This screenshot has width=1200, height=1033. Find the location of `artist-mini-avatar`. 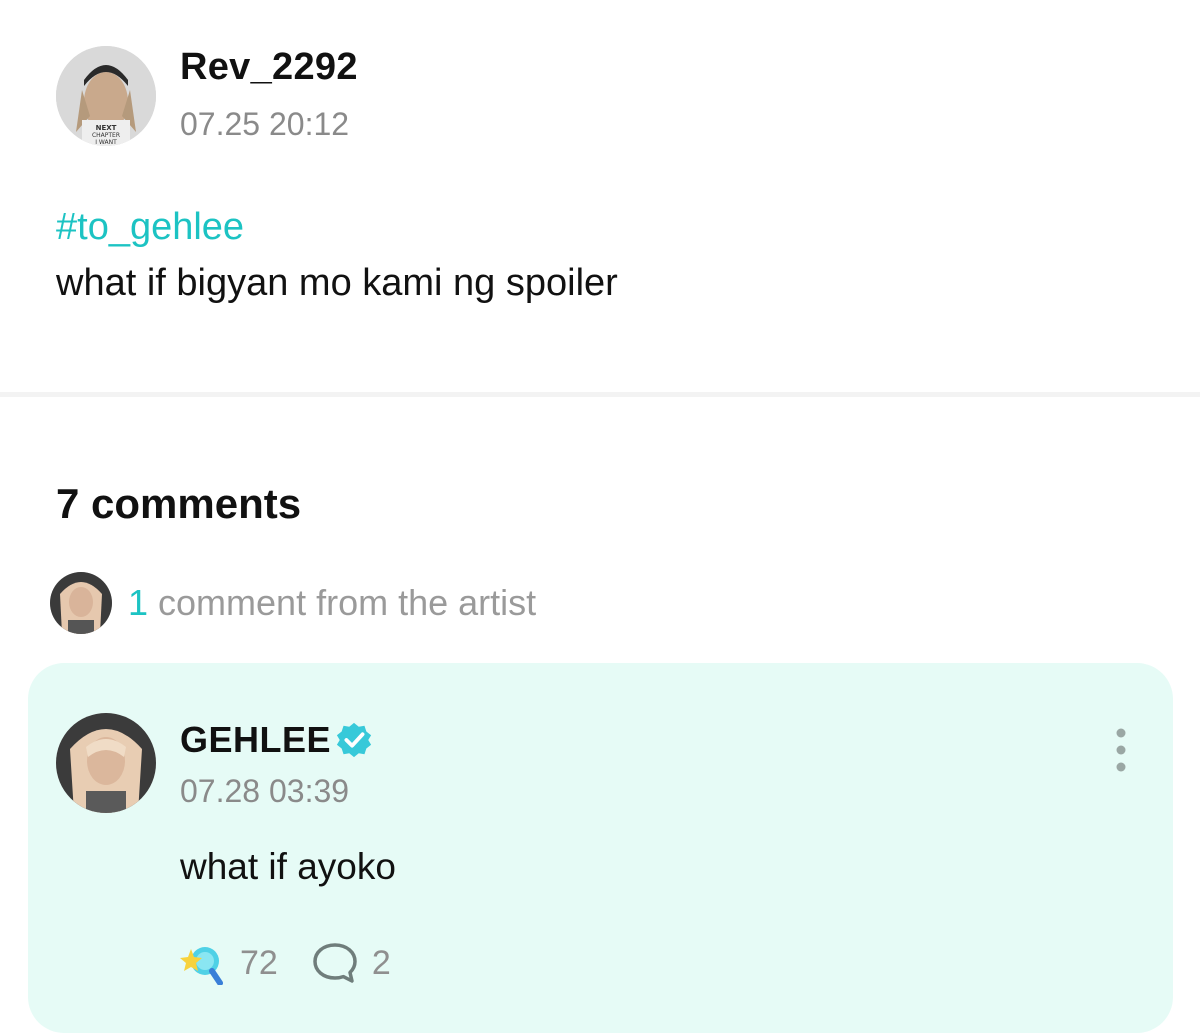

artist-mini-avatar is located at coordinates (81, 603).